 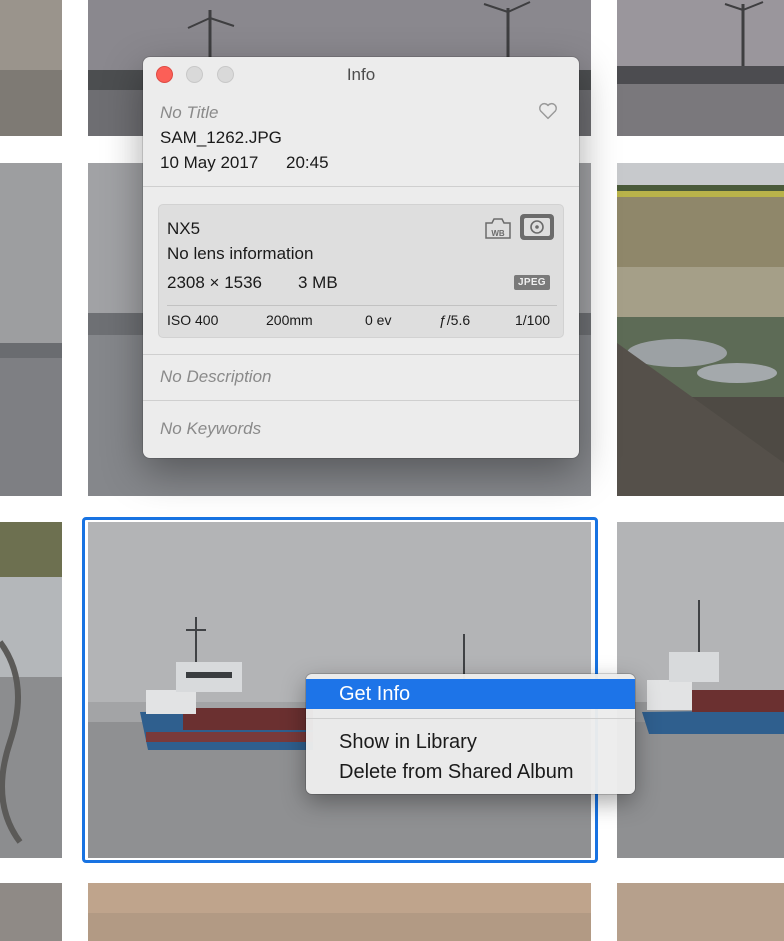 I want to click on filename: SAM_1262.JPG, so click(x=221, y=137).